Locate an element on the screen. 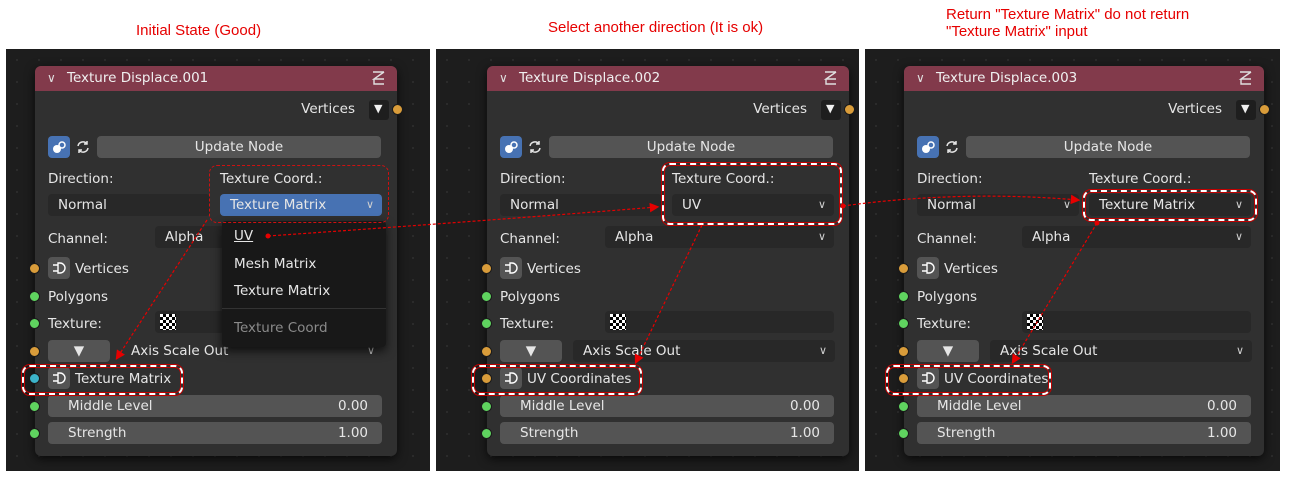  direction-dropdown: Normal ∨ is located at coordinates (998, 205).